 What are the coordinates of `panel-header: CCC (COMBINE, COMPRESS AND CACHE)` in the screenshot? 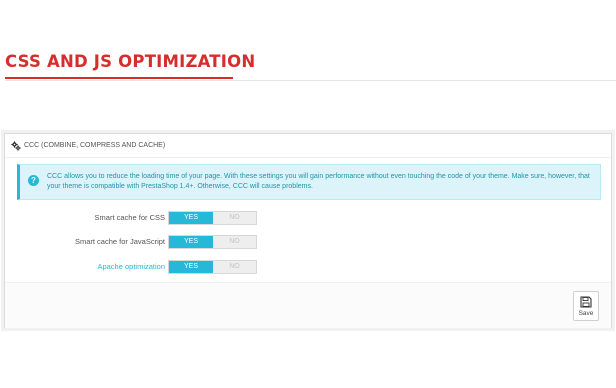 It's located at (308, 146).